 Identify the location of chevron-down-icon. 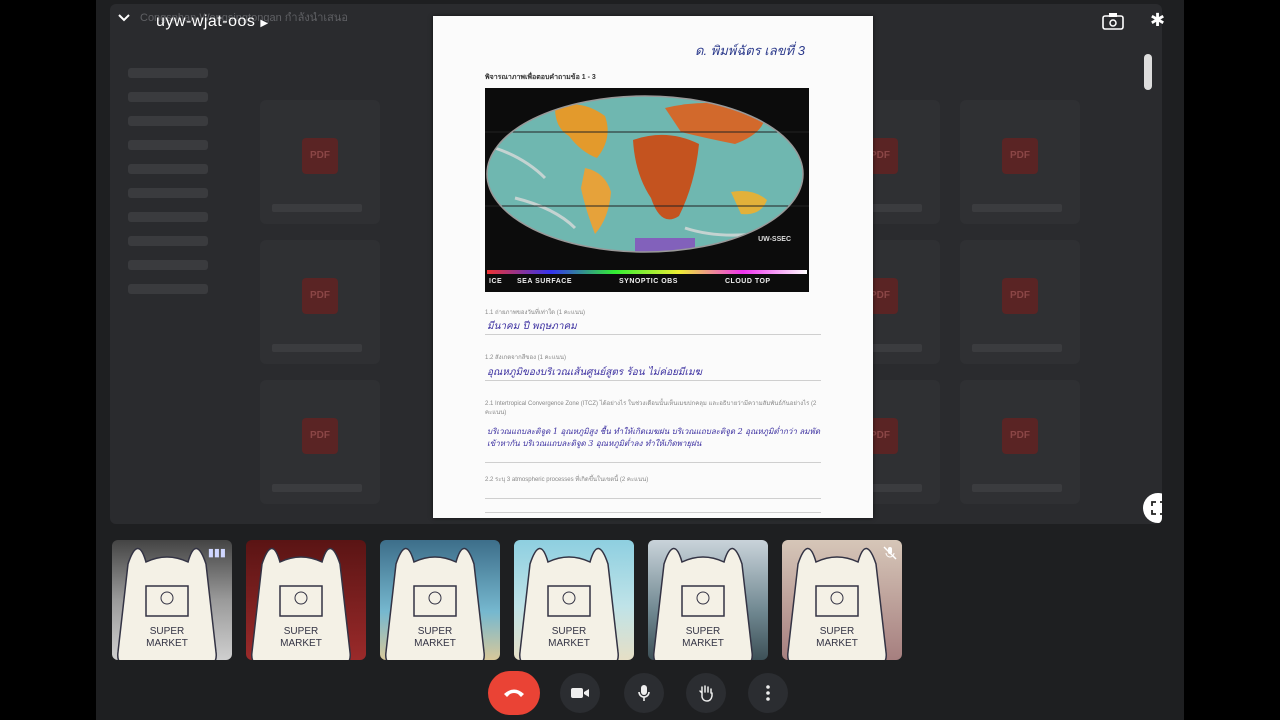
(124, 18).